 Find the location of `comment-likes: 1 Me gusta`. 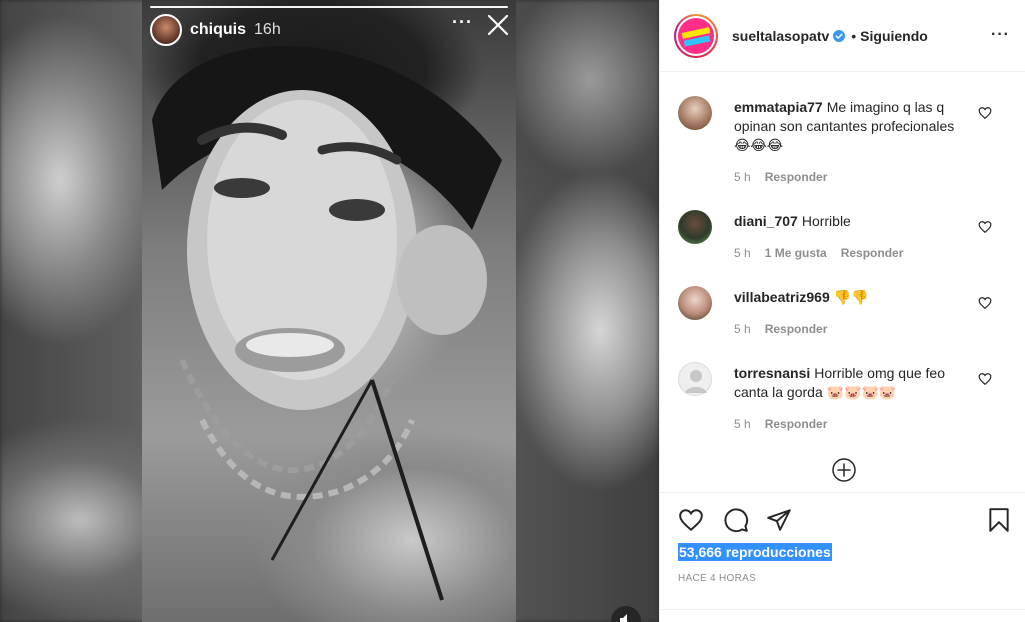

comment-likes: 1 Me gusta is located at coordinates (796, 253).